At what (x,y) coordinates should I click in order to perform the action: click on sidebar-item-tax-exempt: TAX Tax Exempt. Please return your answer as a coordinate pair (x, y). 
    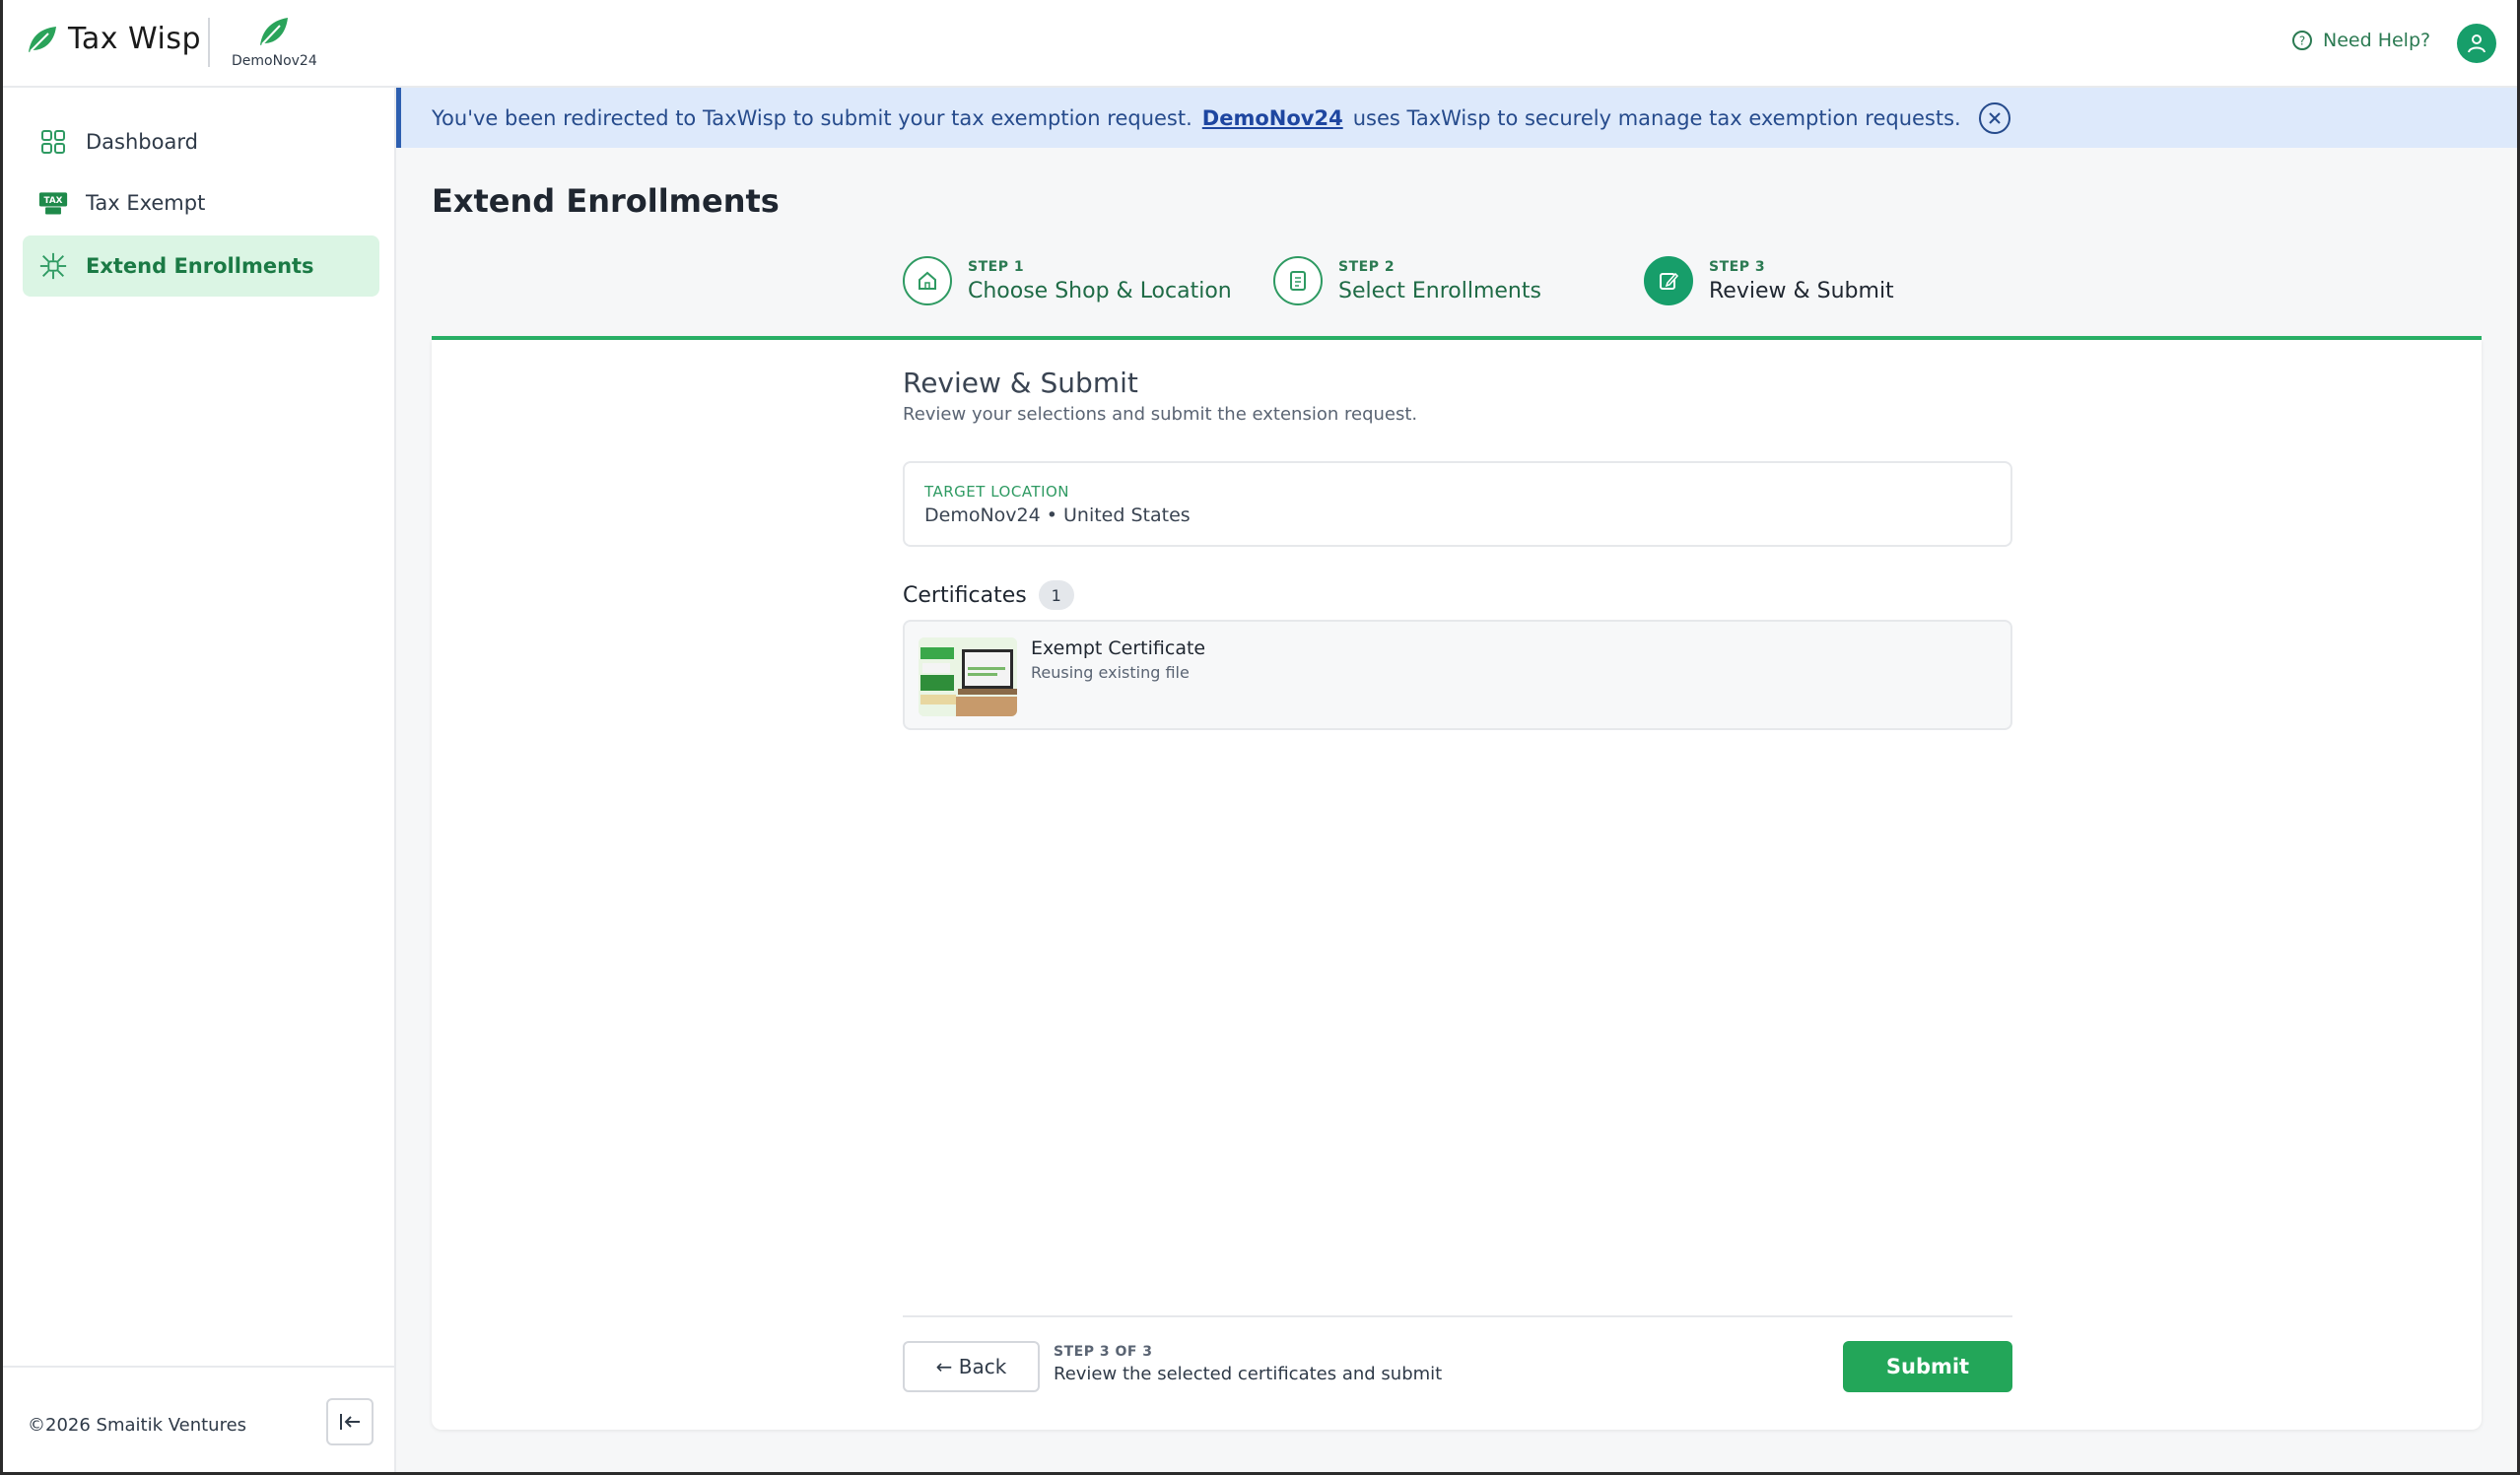
    Looking at the image, I should click on (201, 203).